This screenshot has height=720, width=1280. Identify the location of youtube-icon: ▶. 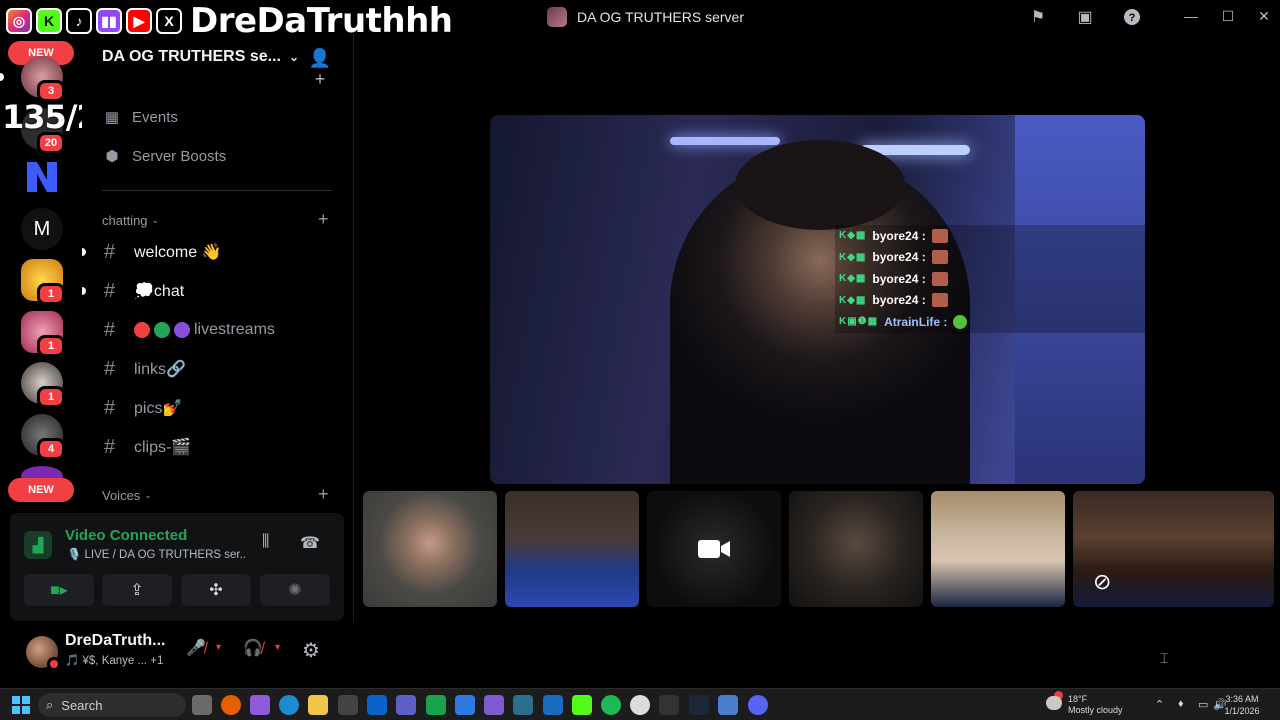
(139, 21).